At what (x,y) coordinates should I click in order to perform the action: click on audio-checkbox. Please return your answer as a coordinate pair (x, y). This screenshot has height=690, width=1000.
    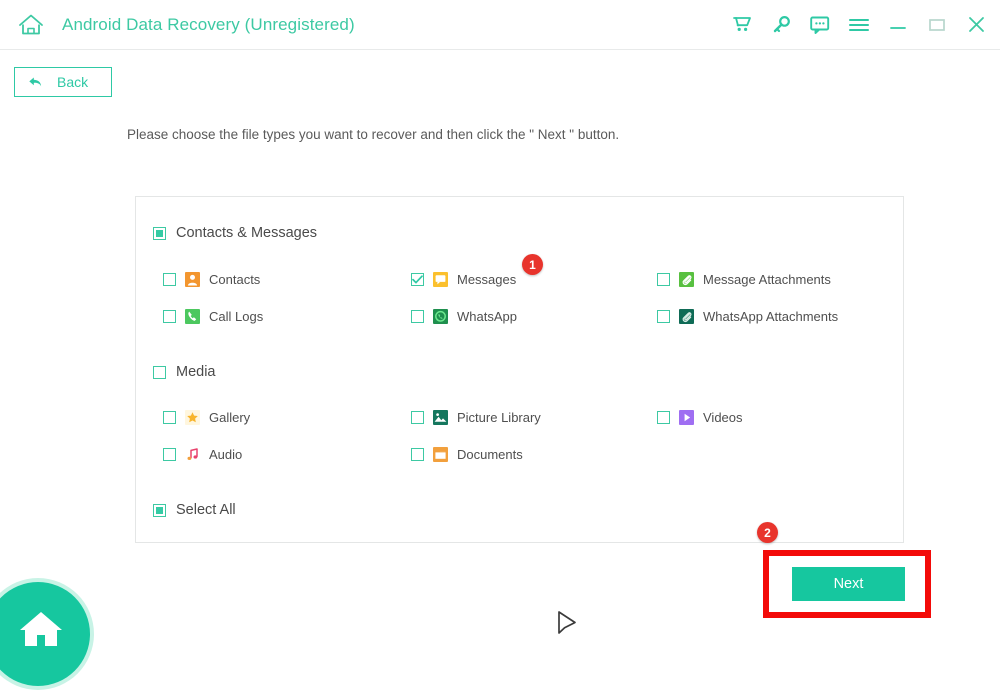
    Looking at the image, I should click on (169, 454).